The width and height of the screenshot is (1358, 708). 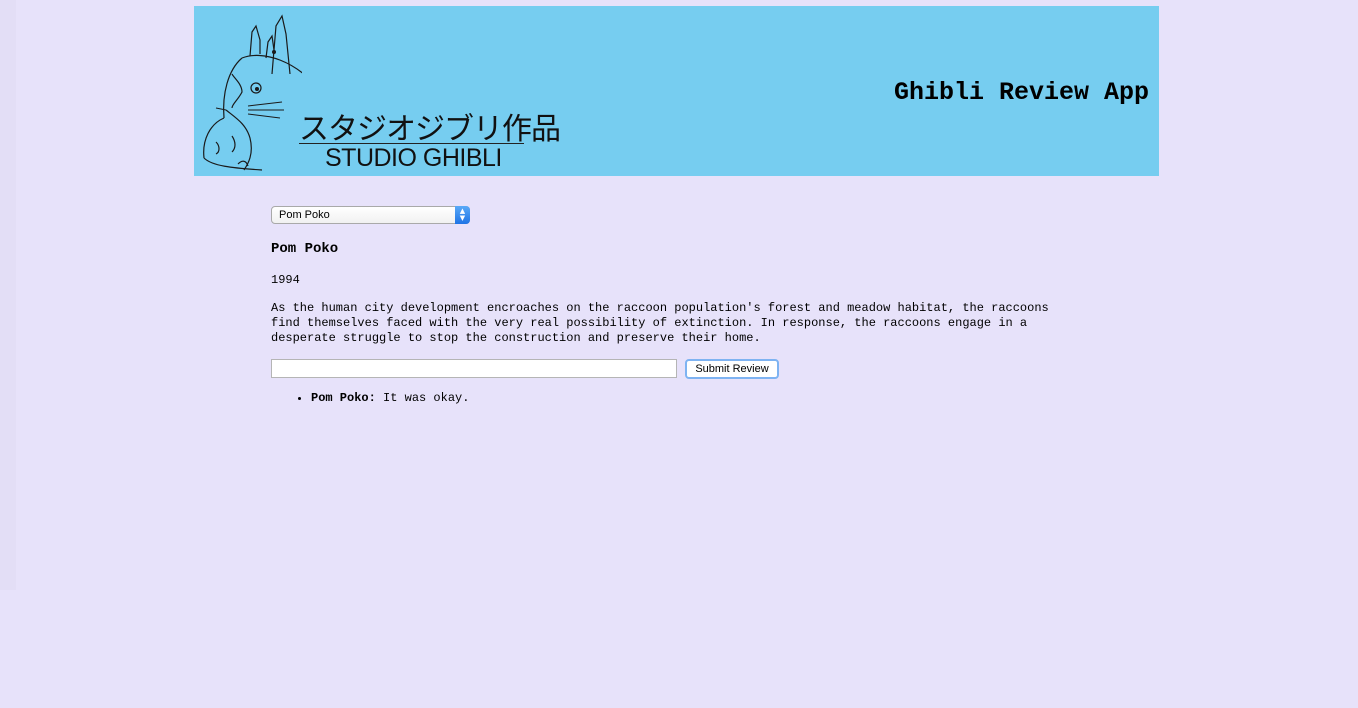 I want to click on totoro-icon, so click(x=252, y=92).